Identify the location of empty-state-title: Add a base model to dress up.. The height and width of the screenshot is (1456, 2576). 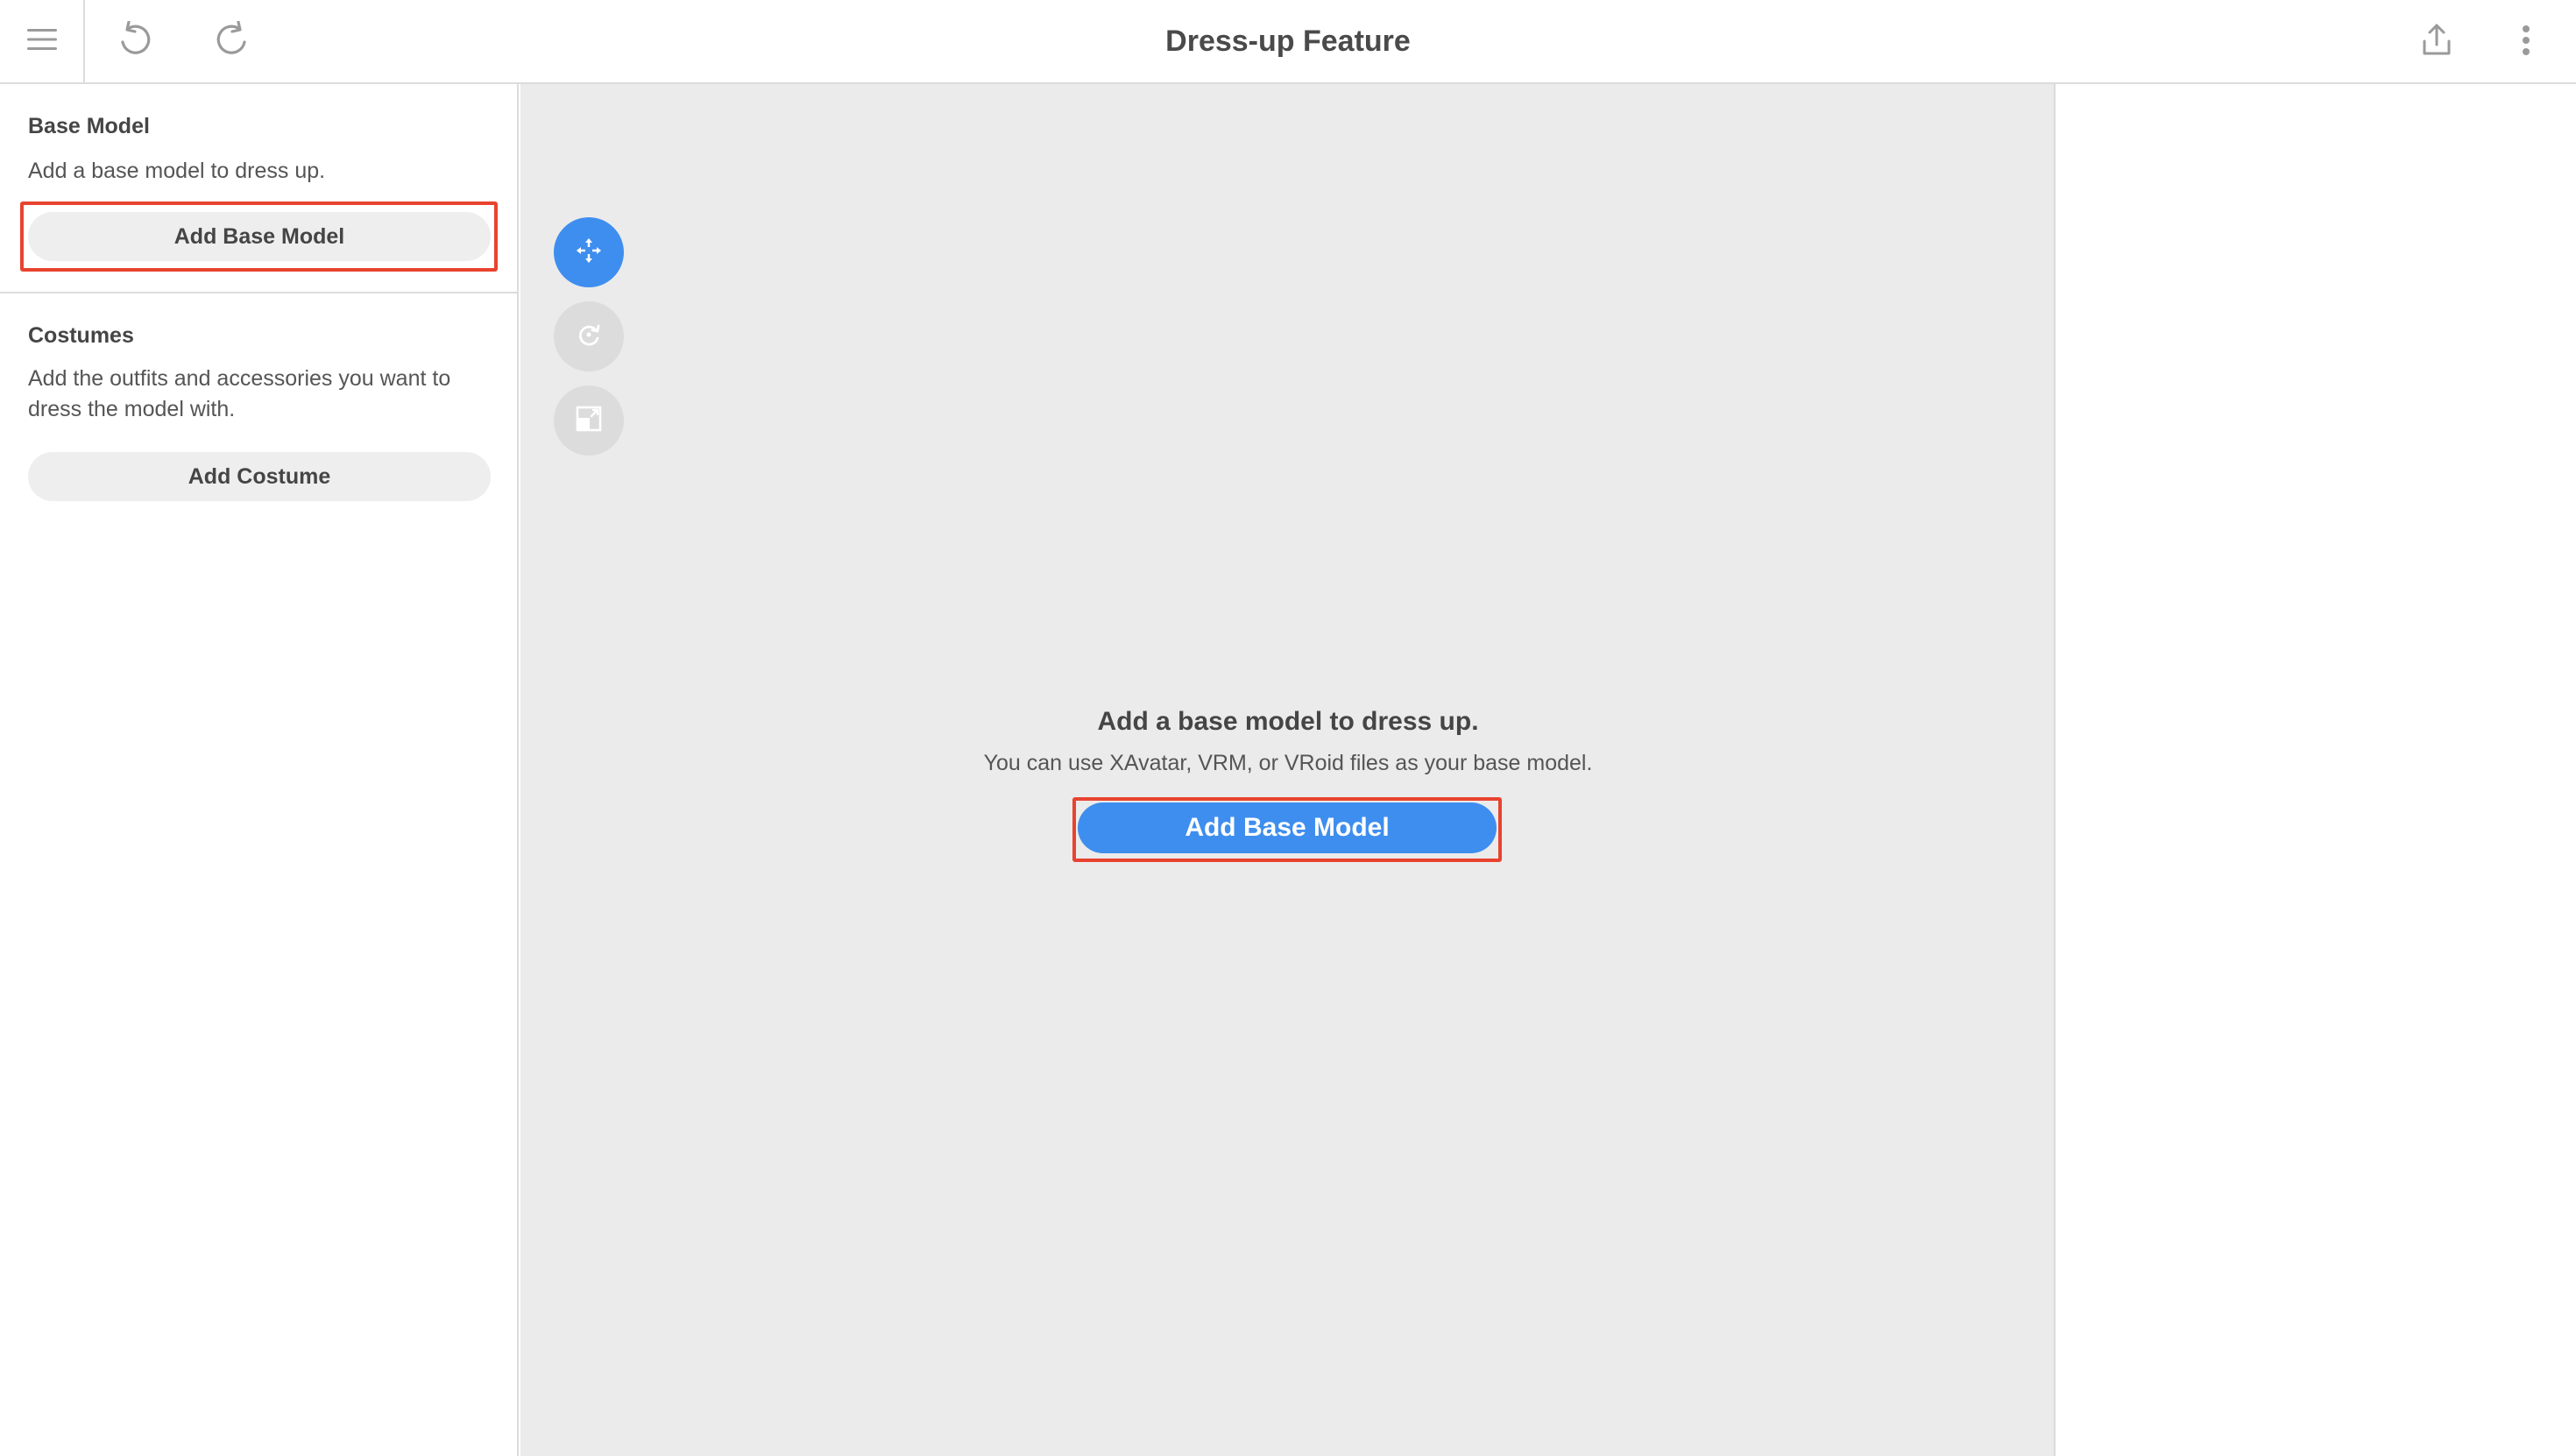
(1288, 721).